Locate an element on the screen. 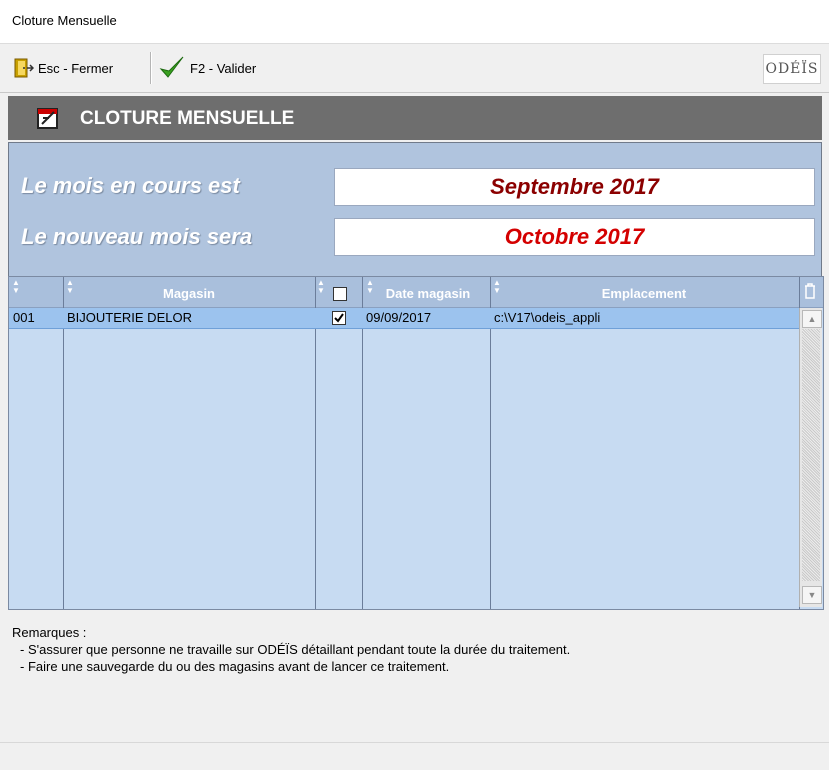 This screenshot has height=770, width=829. row-code: 001 is located at coordinates (24, 317).